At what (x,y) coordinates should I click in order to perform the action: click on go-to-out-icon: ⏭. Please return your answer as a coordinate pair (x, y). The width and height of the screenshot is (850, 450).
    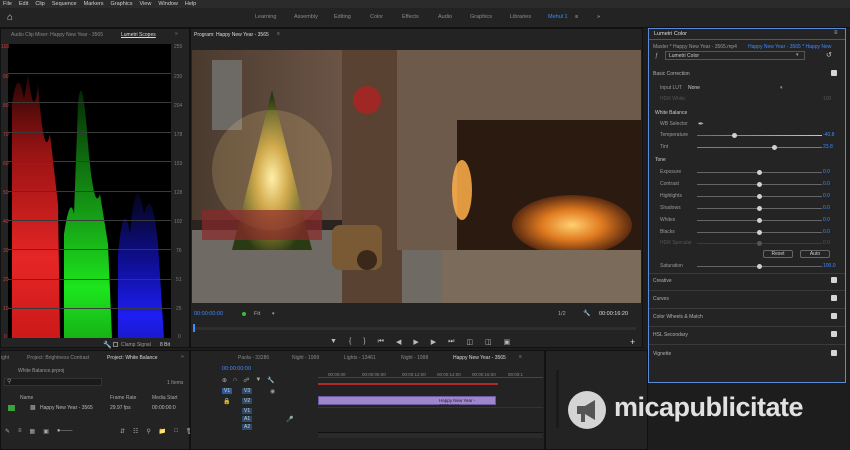
    Looking at the image, I should click on (451, 342).